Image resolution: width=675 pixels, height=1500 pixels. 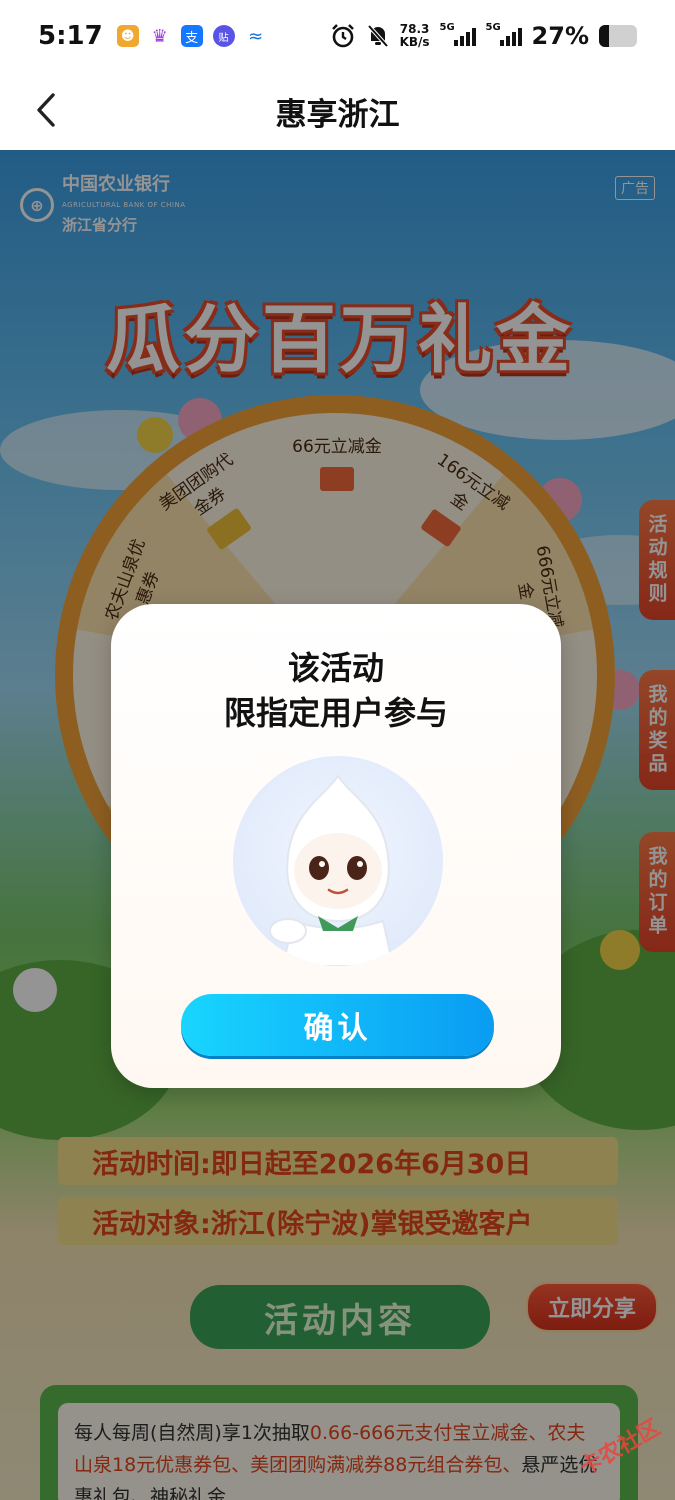 What do you see at coordinates (335, 713) in the screenshot?
I see `dialog-title-line-2: 限指定用户参与` at bounding box center [335, 713].